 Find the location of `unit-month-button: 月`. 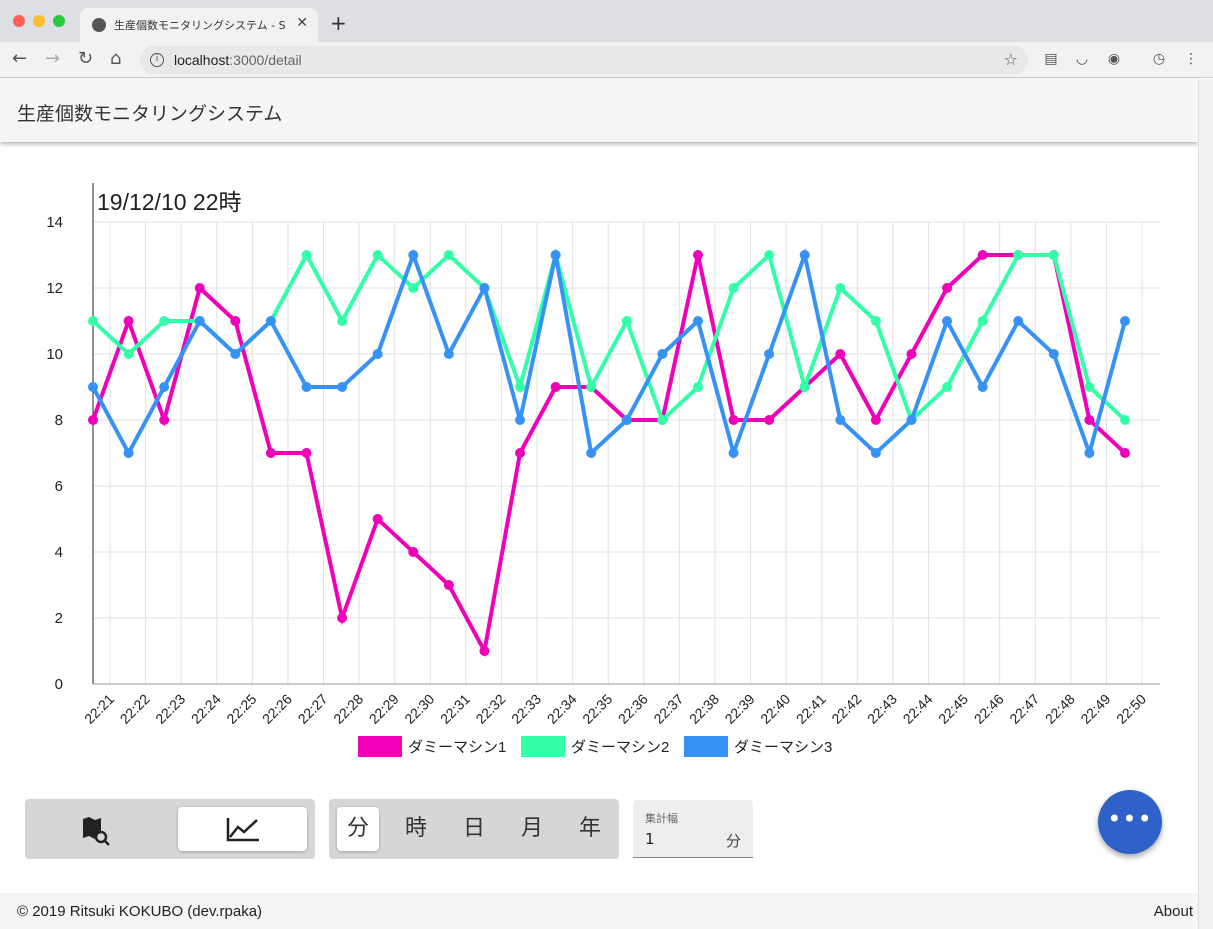

unit-month-button: 月 is located at coordinates (532, 829).